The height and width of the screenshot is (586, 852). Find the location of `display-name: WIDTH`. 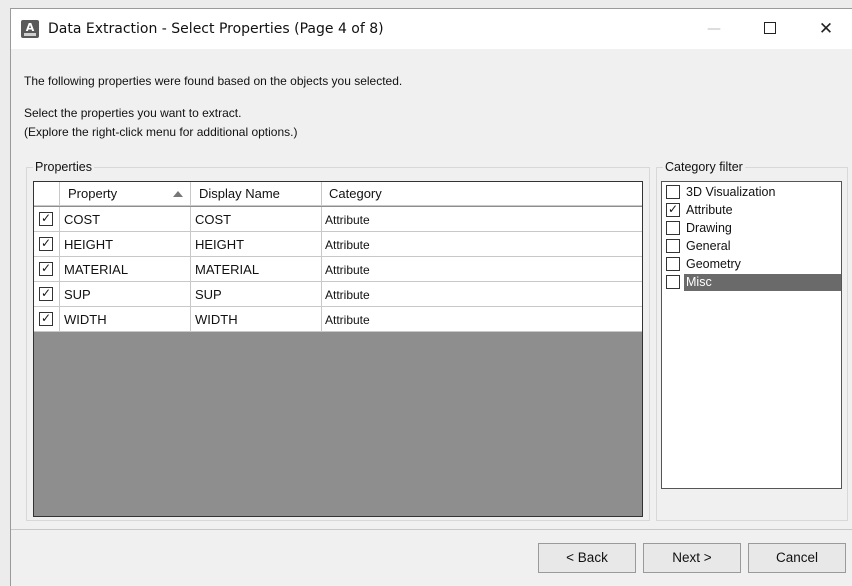

display-name: WIDTH is located at coordinates (216, 319).